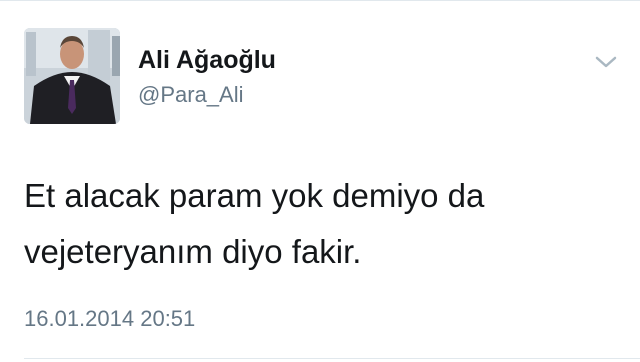 The height and width of the screenshot is (362, 640). I want to click on avatar, so click(72, 76).